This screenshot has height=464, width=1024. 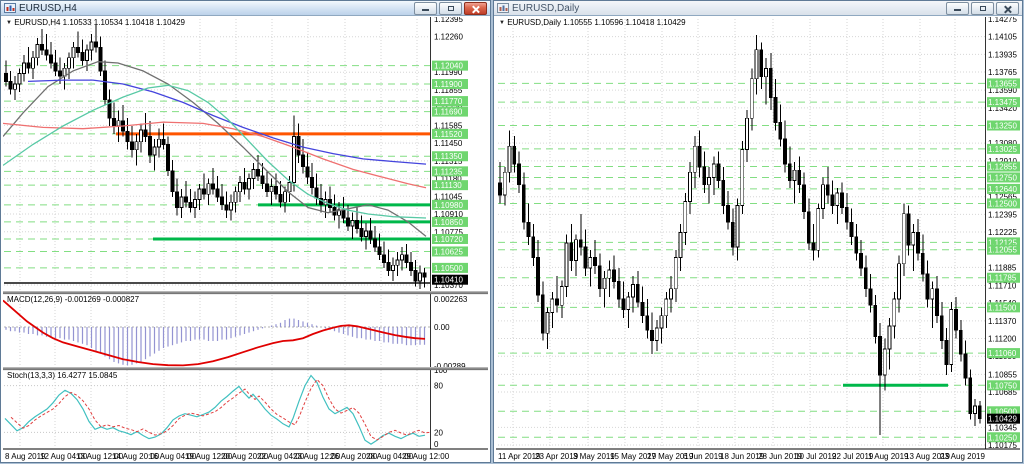 What do you see at coordinates (448, 66) in the screenshot?
I see `svg-text: 1.12040` at bounding box center [448, 66].